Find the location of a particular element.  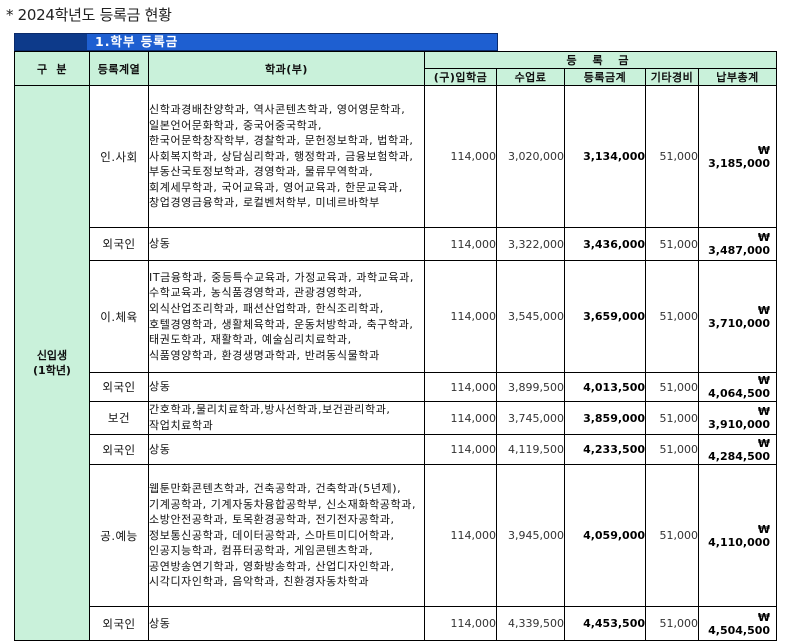

header-entrance: (구)입학금 is located at coordinates (460, 77).